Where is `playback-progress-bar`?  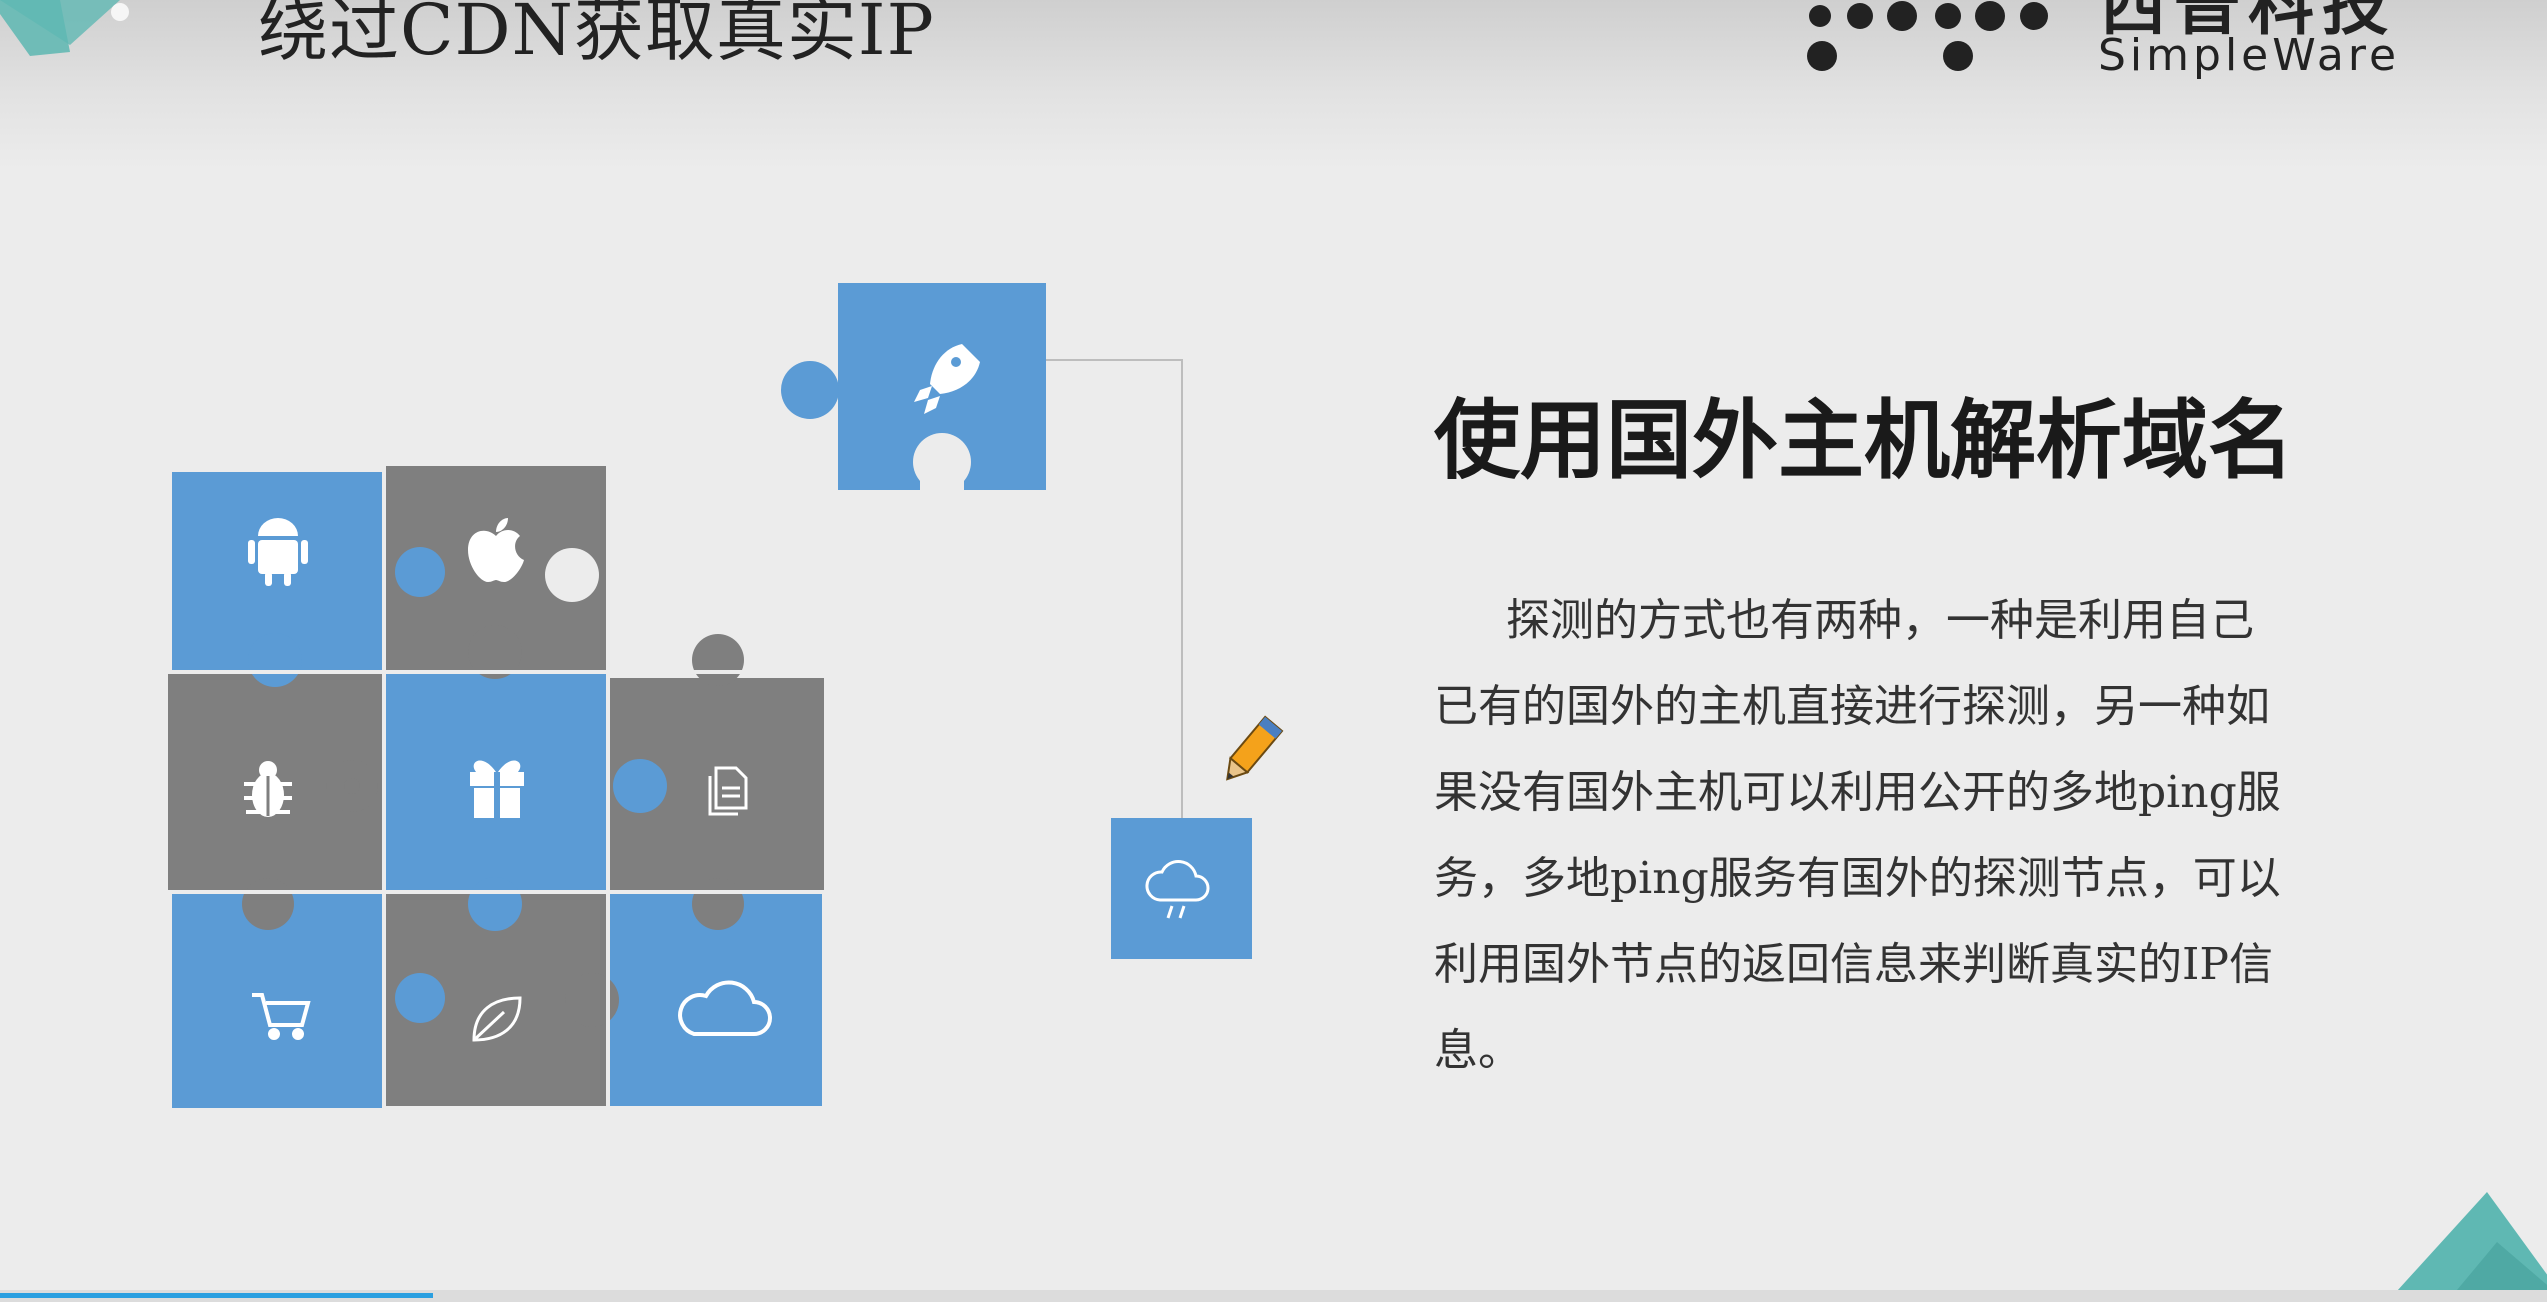 playback-progress-bar is located at coordinates (1273, 1296).